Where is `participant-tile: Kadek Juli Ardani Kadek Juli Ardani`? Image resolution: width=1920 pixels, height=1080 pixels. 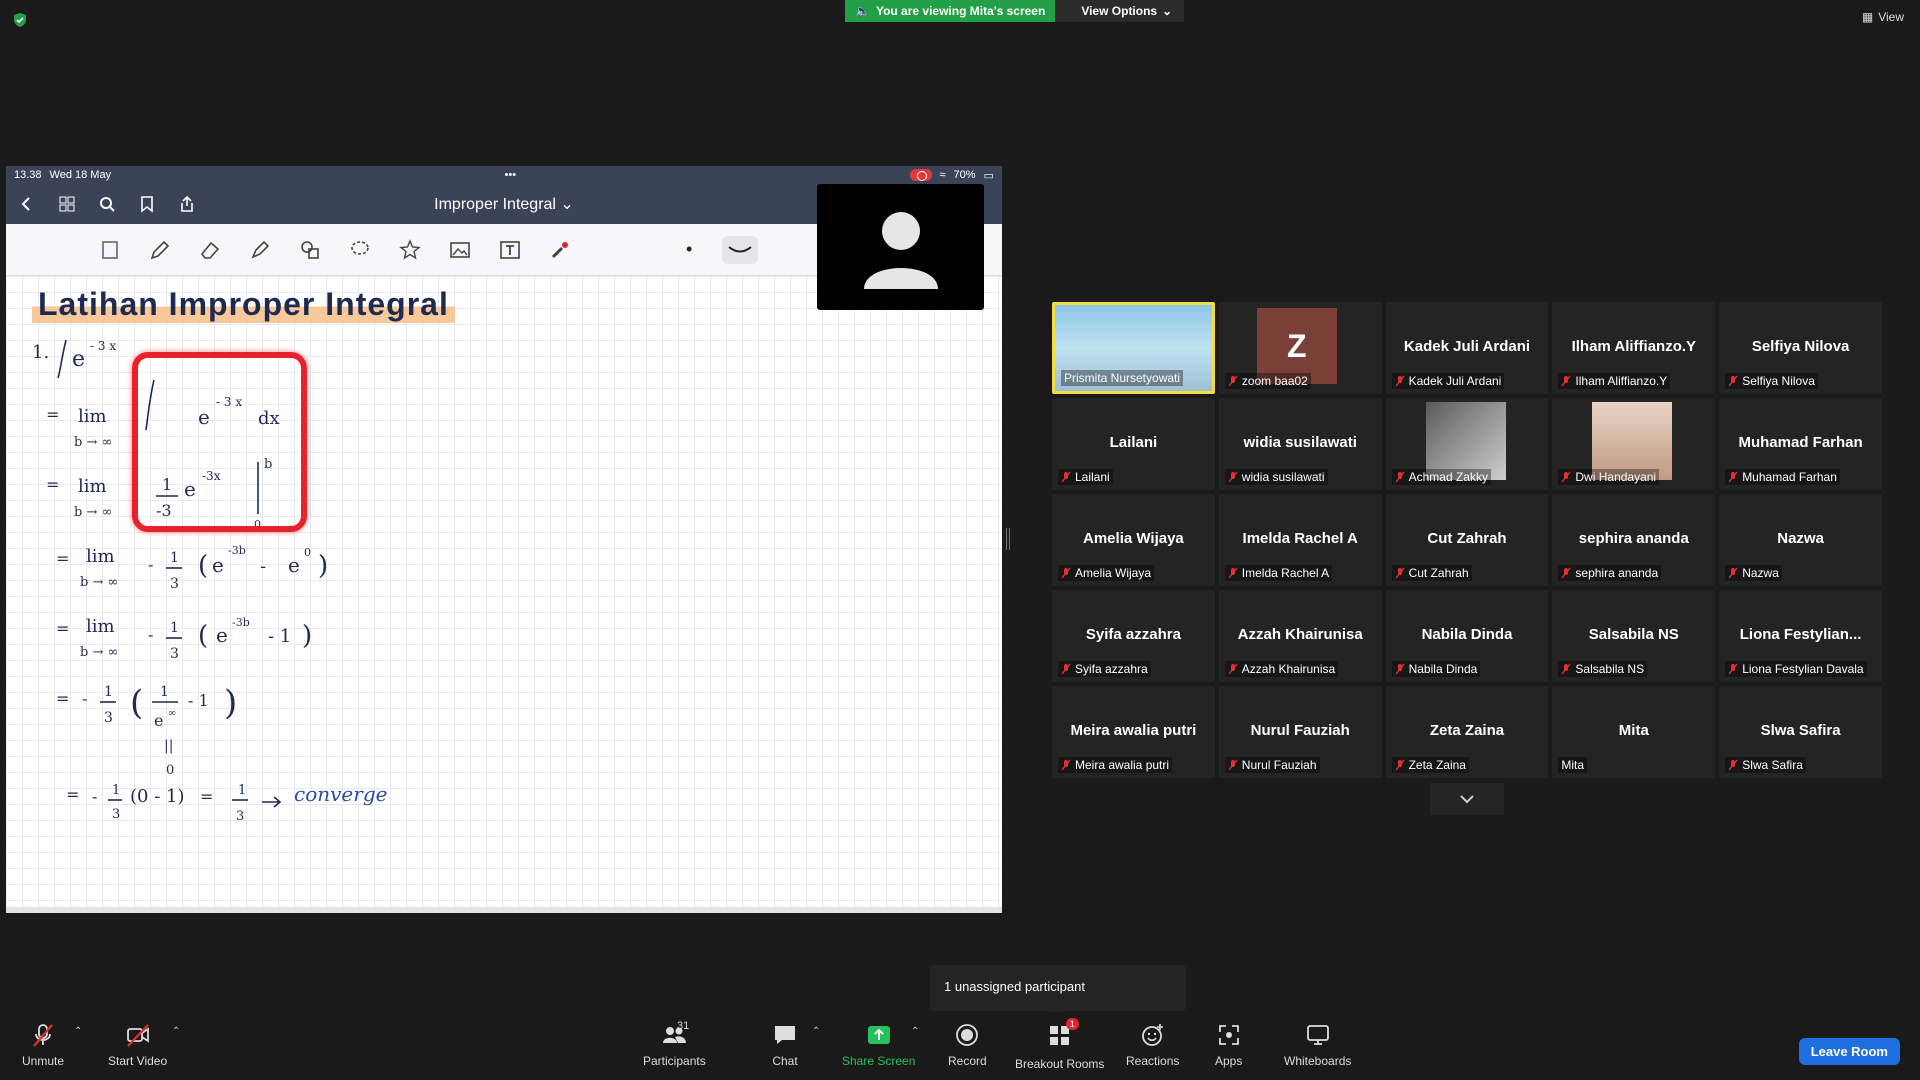 participant-tile: Kadek Juli Ardani Kadek Juli Ardani is located at coordinates (1467, 348).